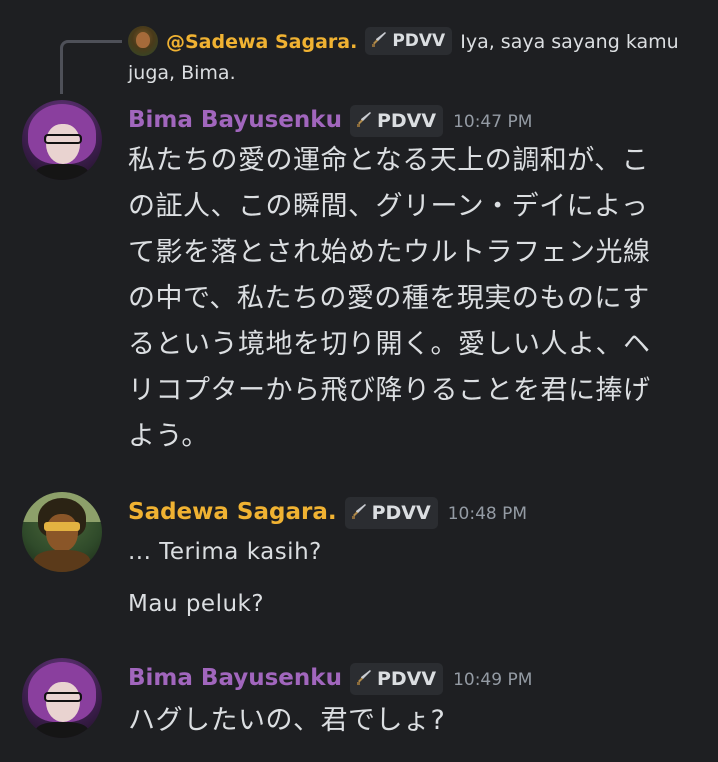  I want to click on reply-text-continued: juga, Bima., so click(182, 73).